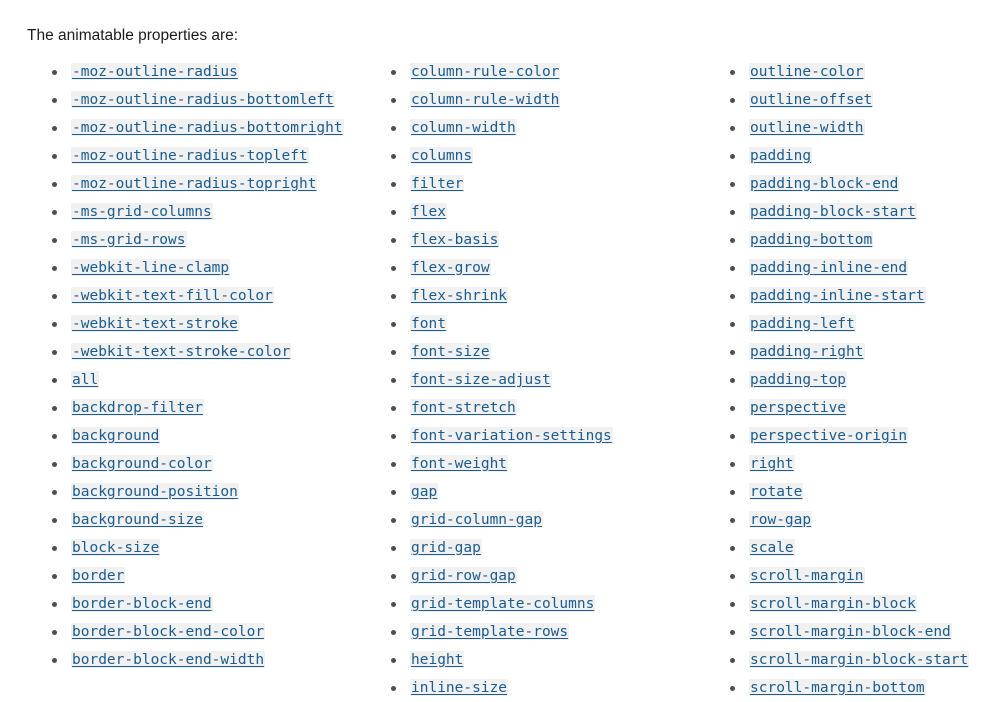 This screenshot has width=1007, height=702. What do you see at coordinates (142, 603) in the screenshot?
I see `property-link: border-block-end` at bounding box center [142, 603].